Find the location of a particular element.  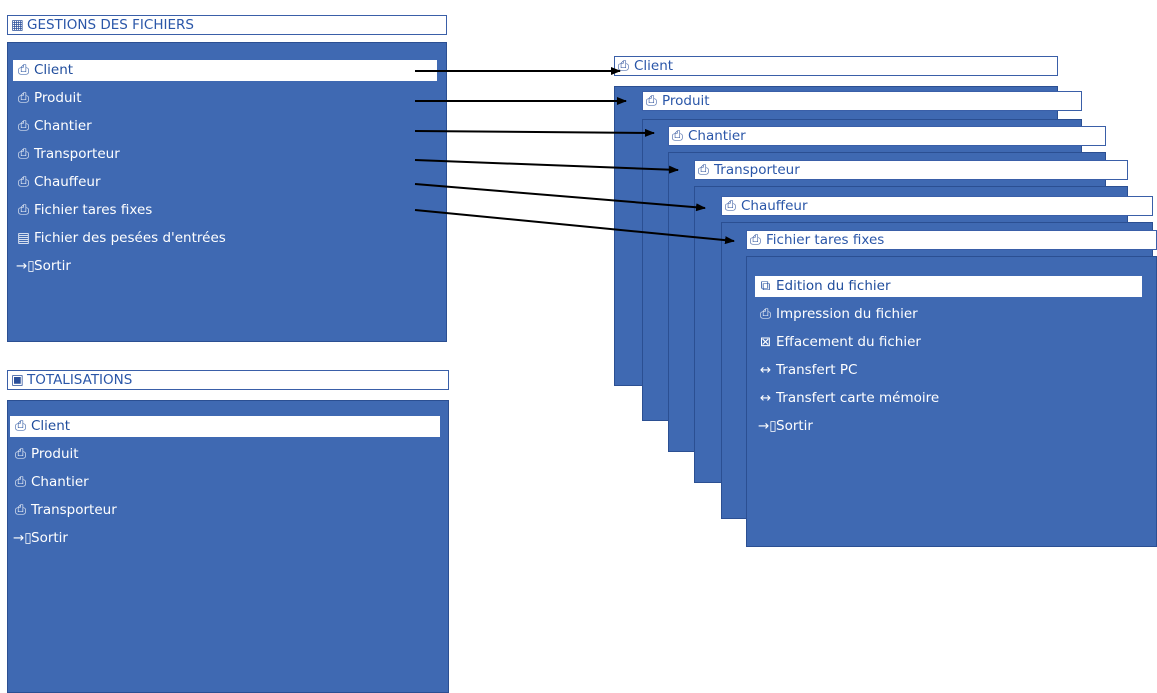

menu-item-fichier-tares-fixes: ⎙ Fichier tares fixes is located at coordinates (225, 210).